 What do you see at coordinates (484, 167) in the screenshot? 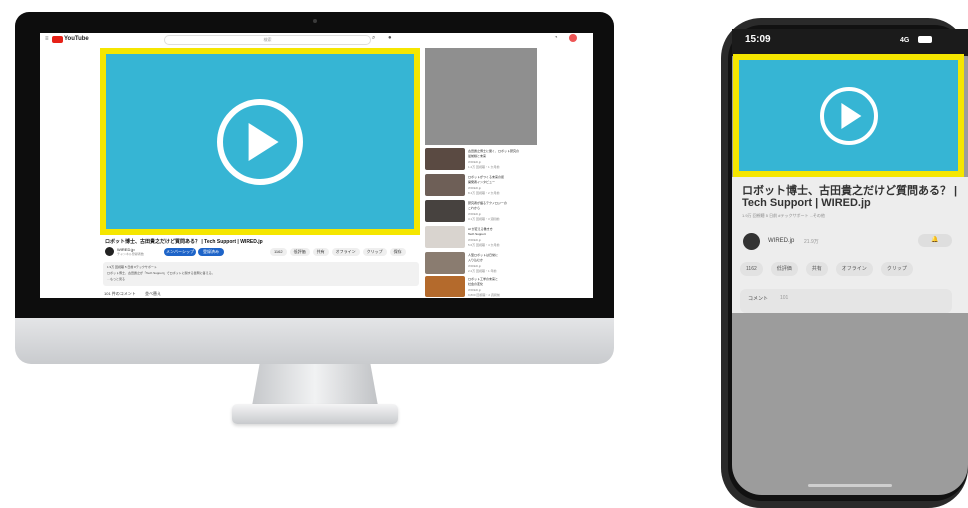
I see `sidebar-video-views: 1.2万 回視聴・1 か月前` at bounding box center [484, 167].